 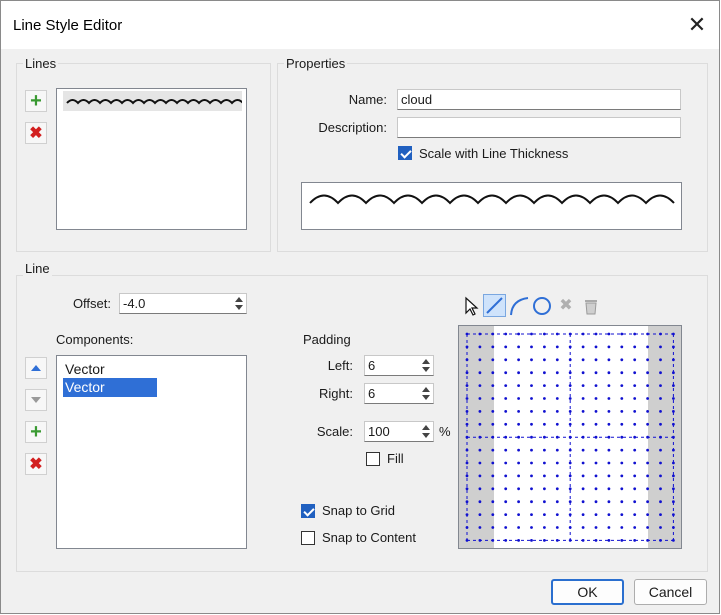 What do you see at coordinates (373, 459) in the screenshot?
I see `fill-checkbox` at bounding box center [373, 459].